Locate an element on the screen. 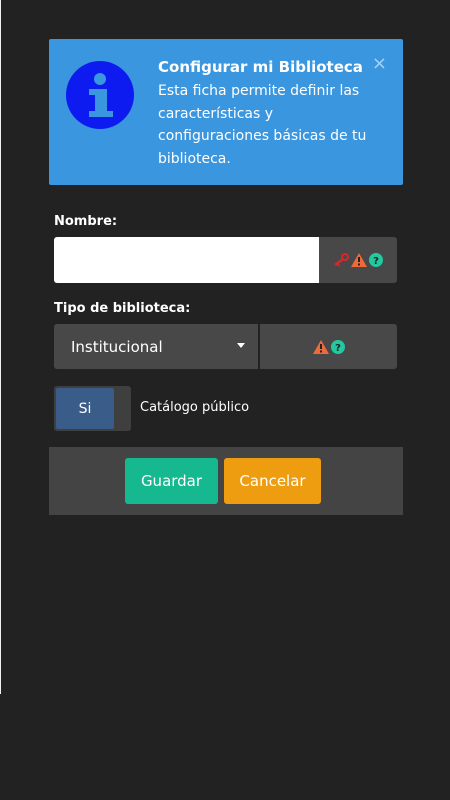  type-status-addon: ? is located at coordinates (328, 346).